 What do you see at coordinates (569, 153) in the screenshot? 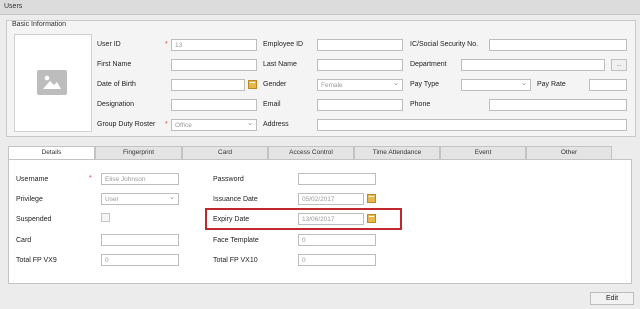
I see `tab-other: Other` at bounding box center [569, 153].